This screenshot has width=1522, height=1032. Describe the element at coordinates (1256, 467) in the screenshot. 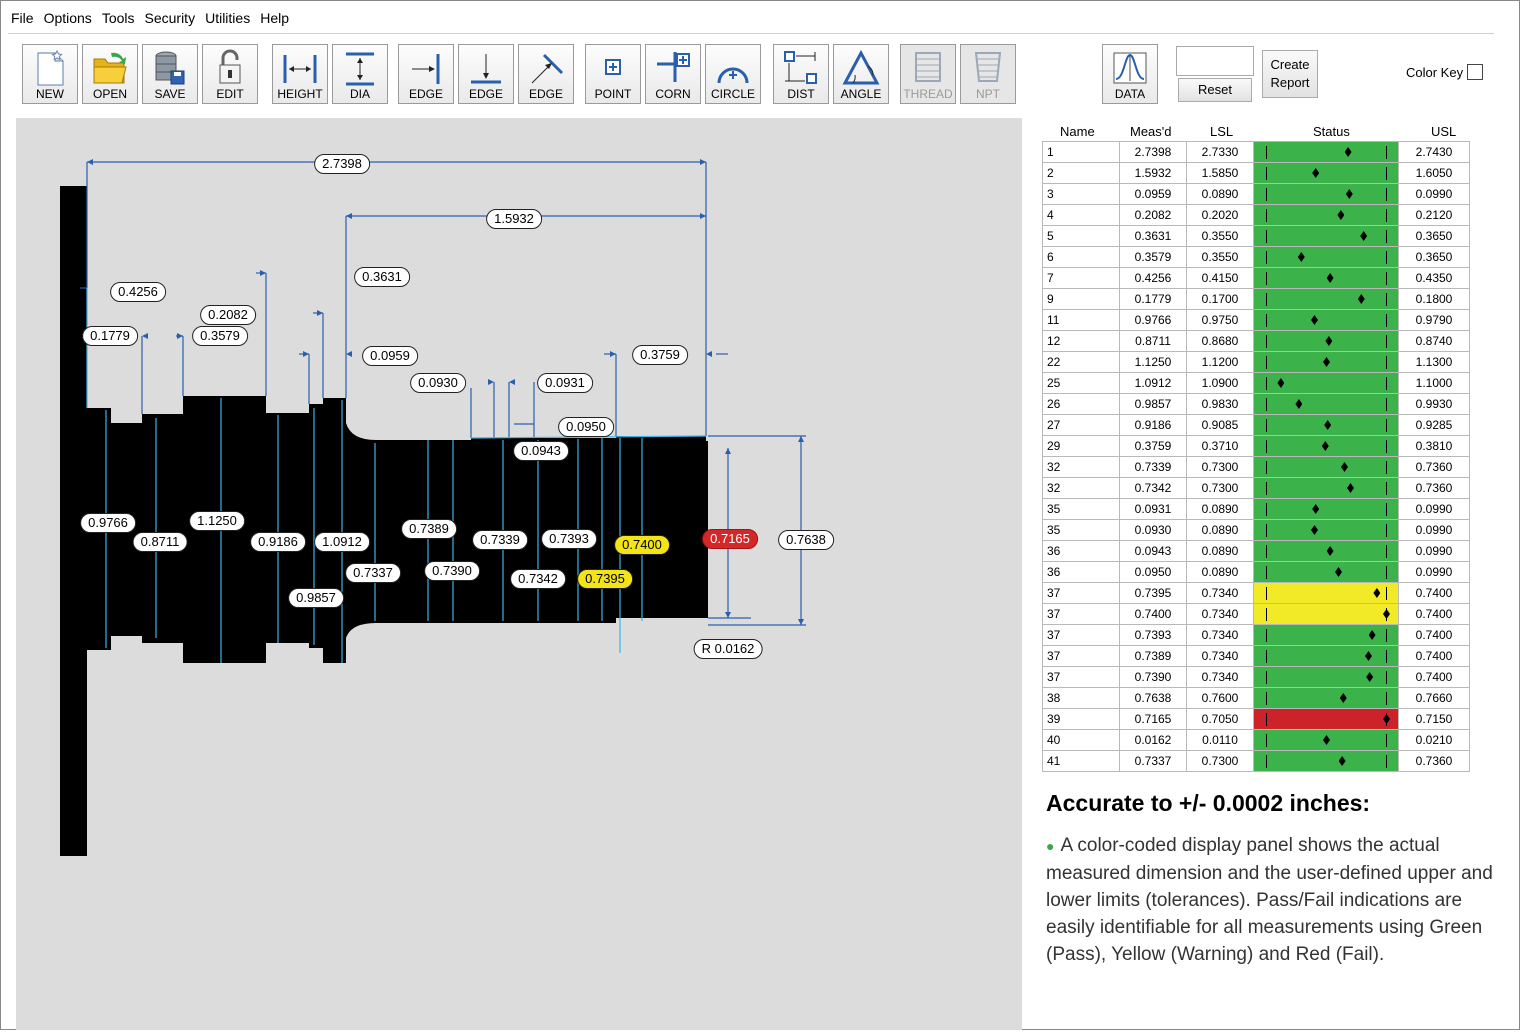

I see `table-row: 32 0.7339 0.7300 0.7360` at that location.